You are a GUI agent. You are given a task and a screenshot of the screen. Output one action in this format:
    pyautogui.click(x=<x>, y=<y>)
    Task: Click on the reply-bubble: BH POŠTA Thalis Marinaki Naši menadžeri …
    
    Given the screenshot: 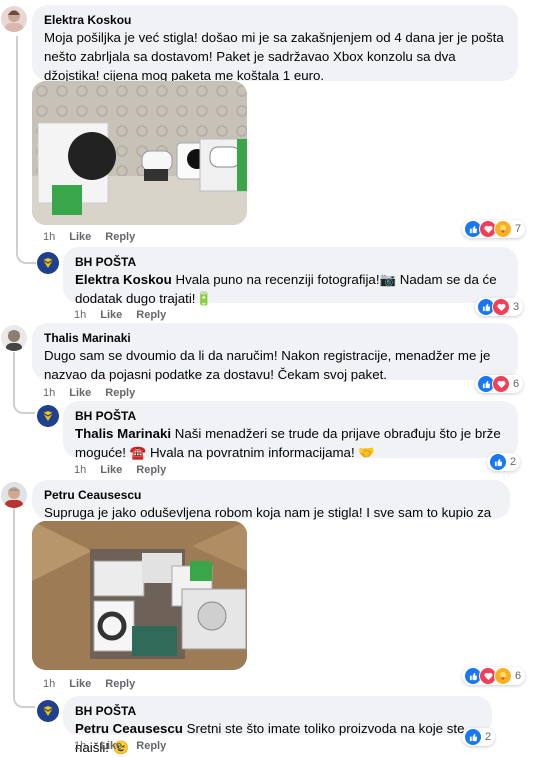 What is the action you would take?
    pyautogui.click(x=290, y=430)
    